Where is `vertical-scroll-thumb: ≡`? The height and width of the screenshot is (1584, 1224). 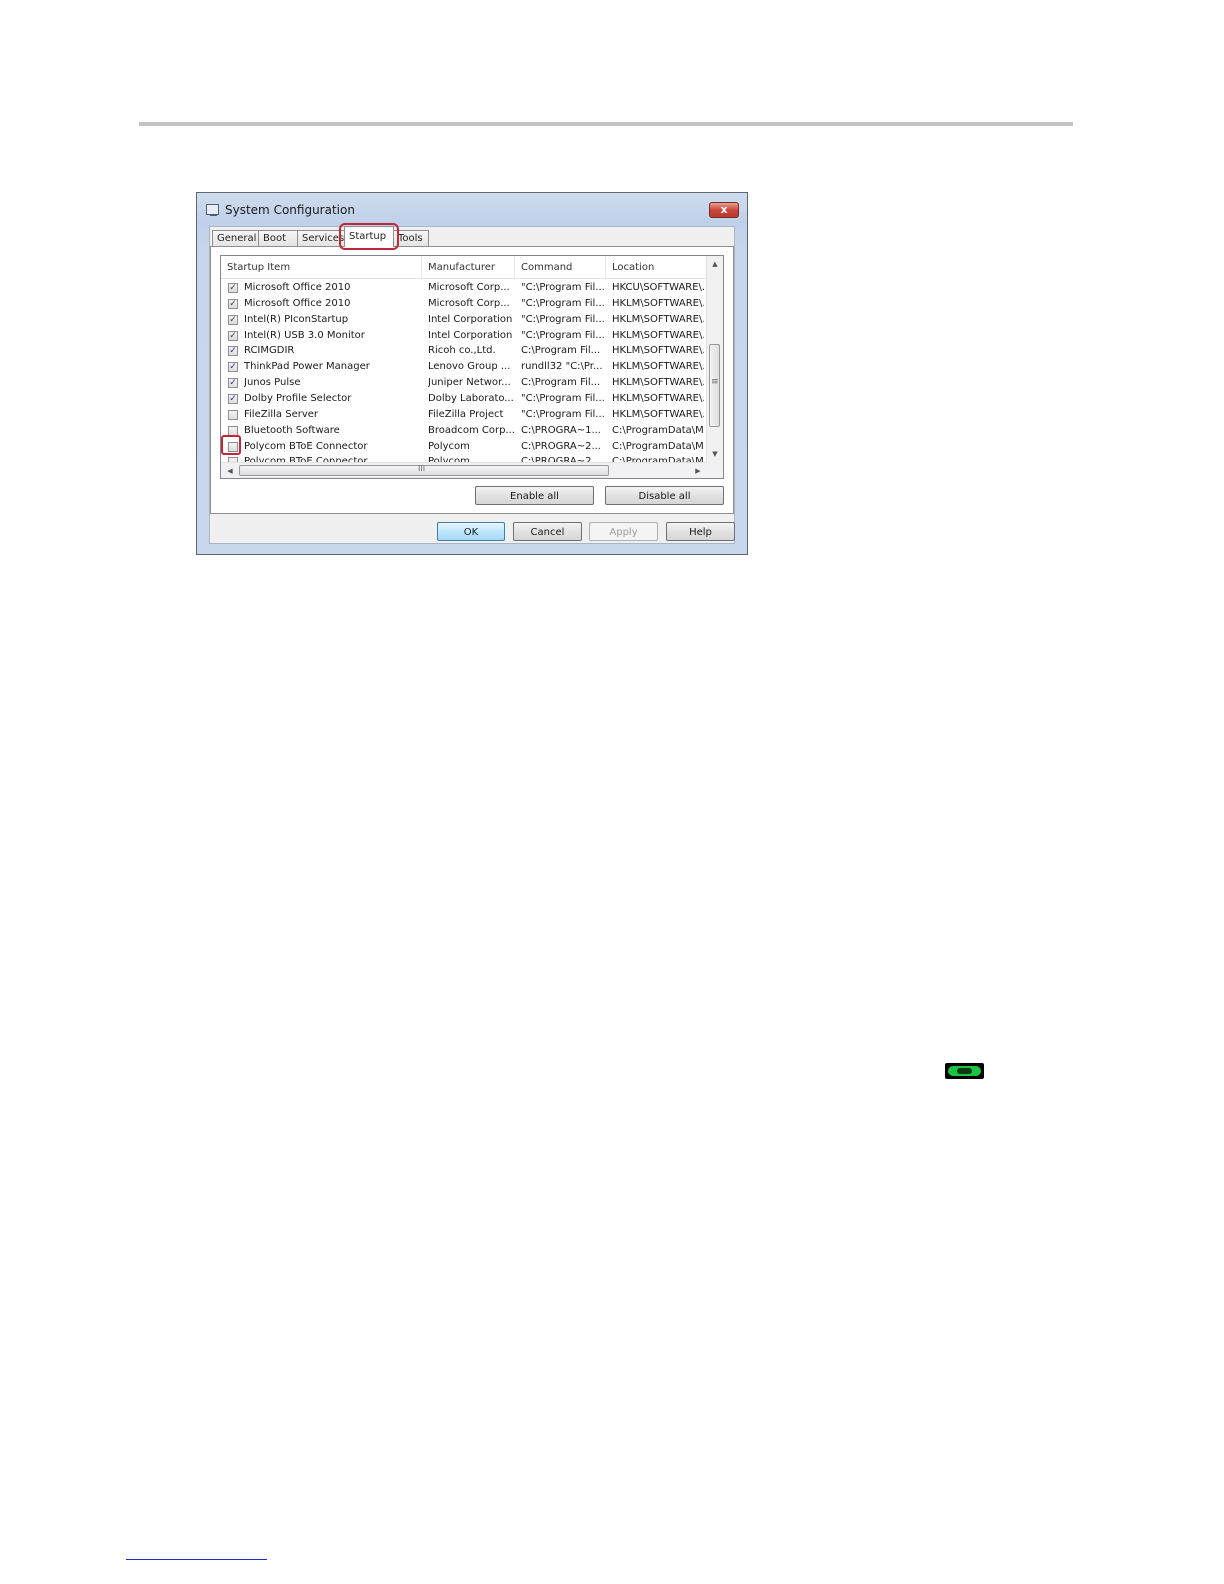 vertical-scroll-thumb: ≡ is located at coordinates (714, 385).